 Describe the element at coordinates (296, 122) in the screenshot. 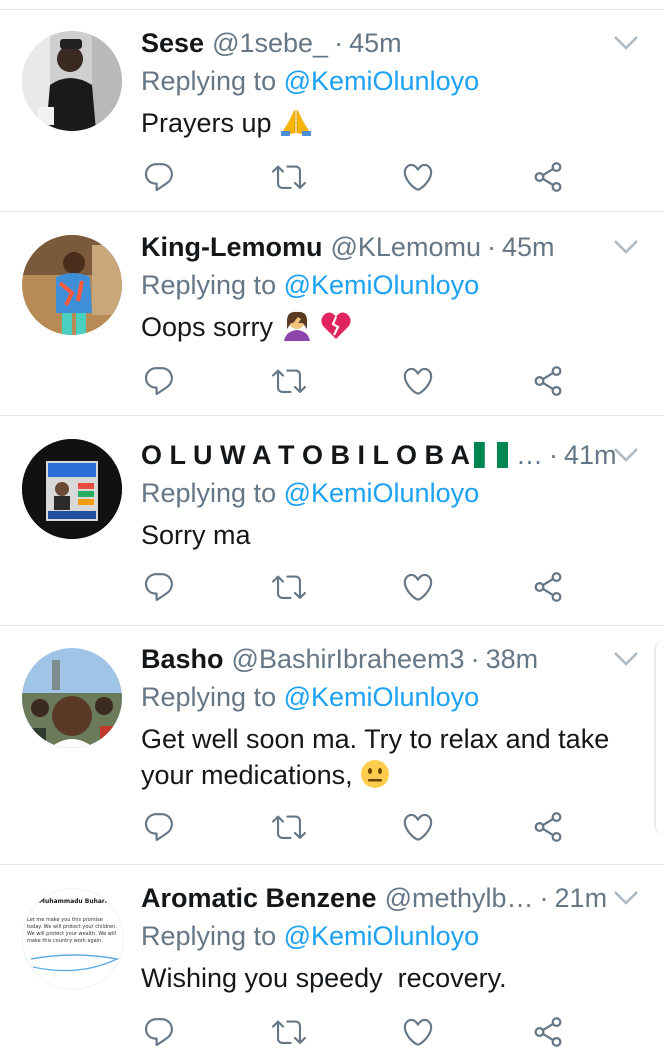

I see `pray-emoji-icon` at that location.